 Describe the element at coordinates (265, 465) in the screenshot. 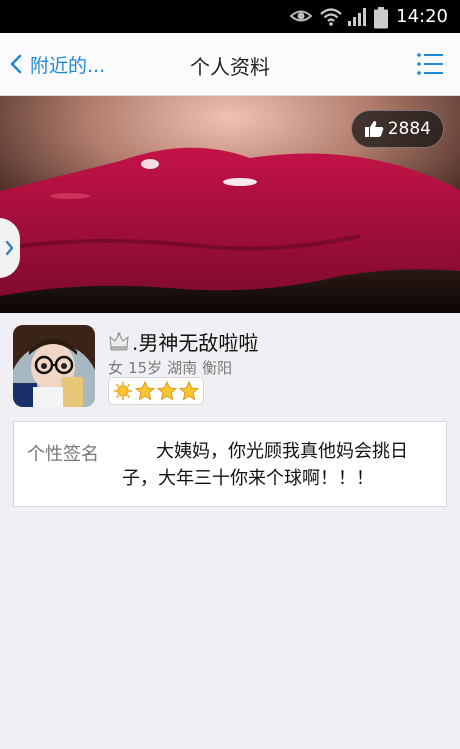

I see `signature-text: 大姨妈，你光顾我真他妈会挑日子，大年三十你来个球啊！！！` at that location.